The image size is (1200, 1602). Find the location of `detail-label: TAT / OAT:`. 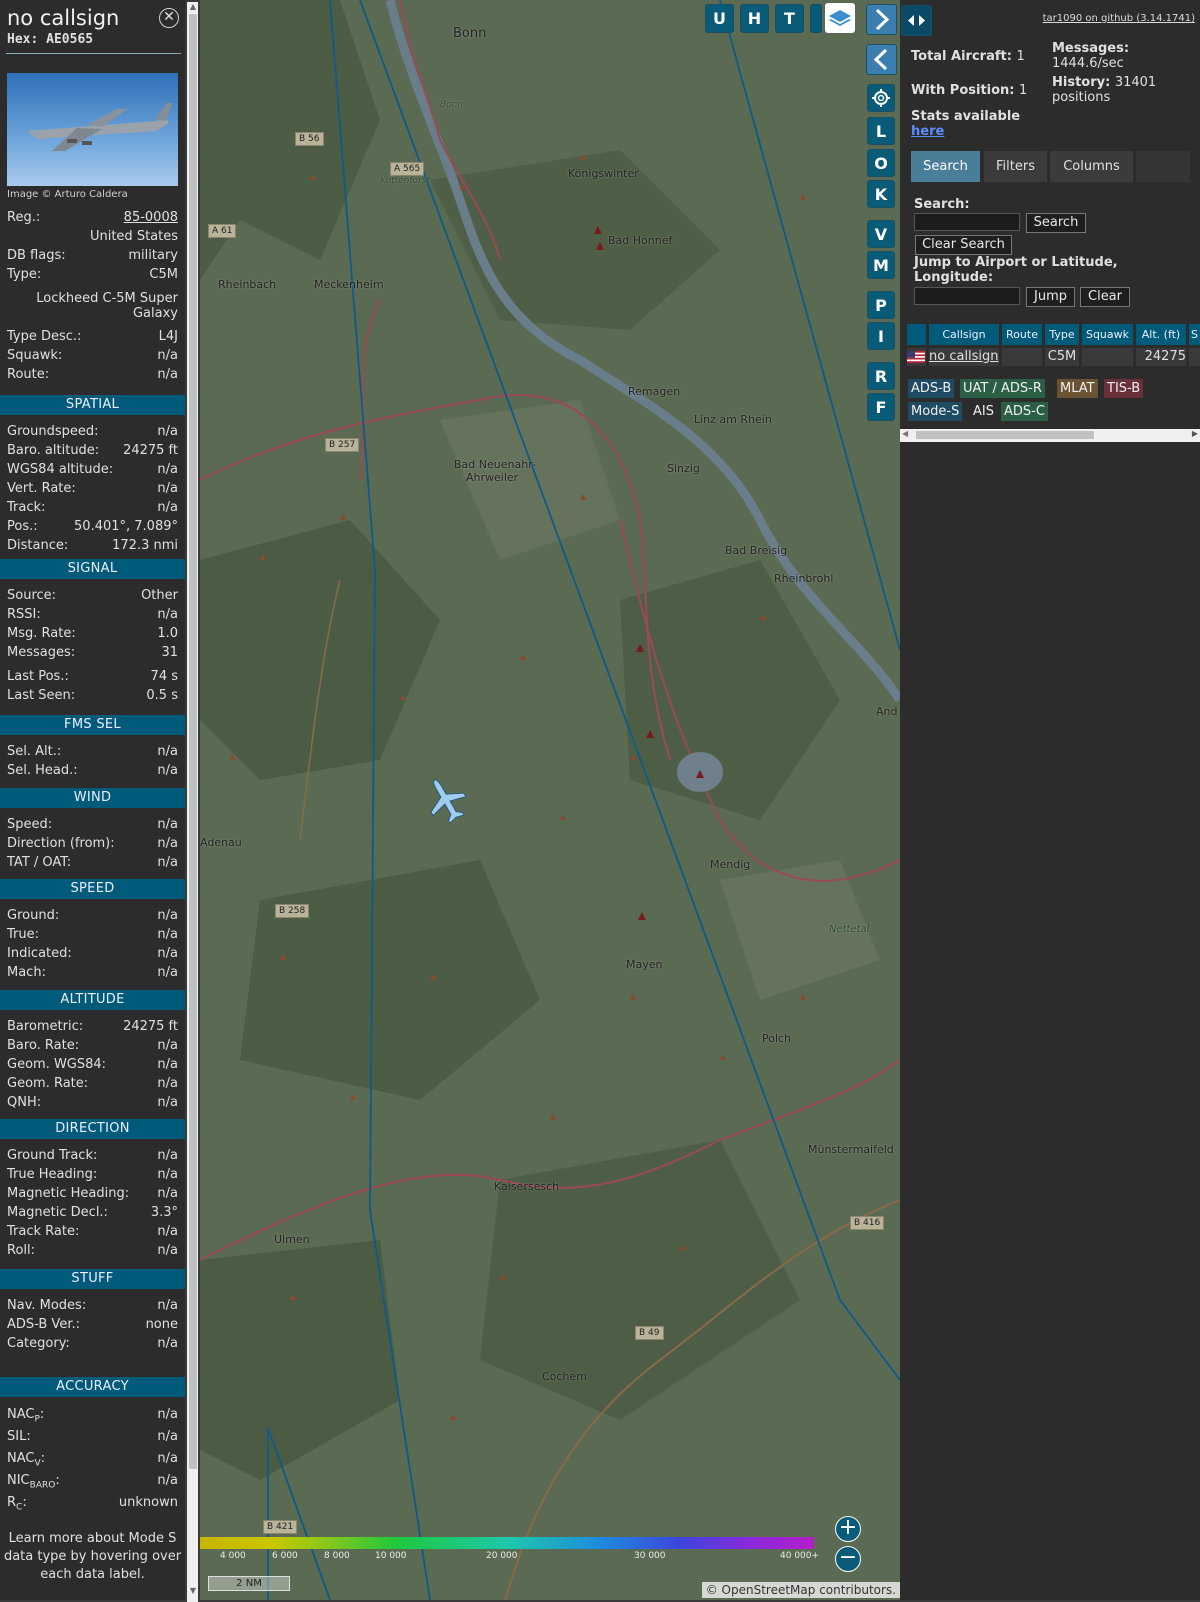

detail-label: TAT / OAT: is located at coordinates (39, 862).